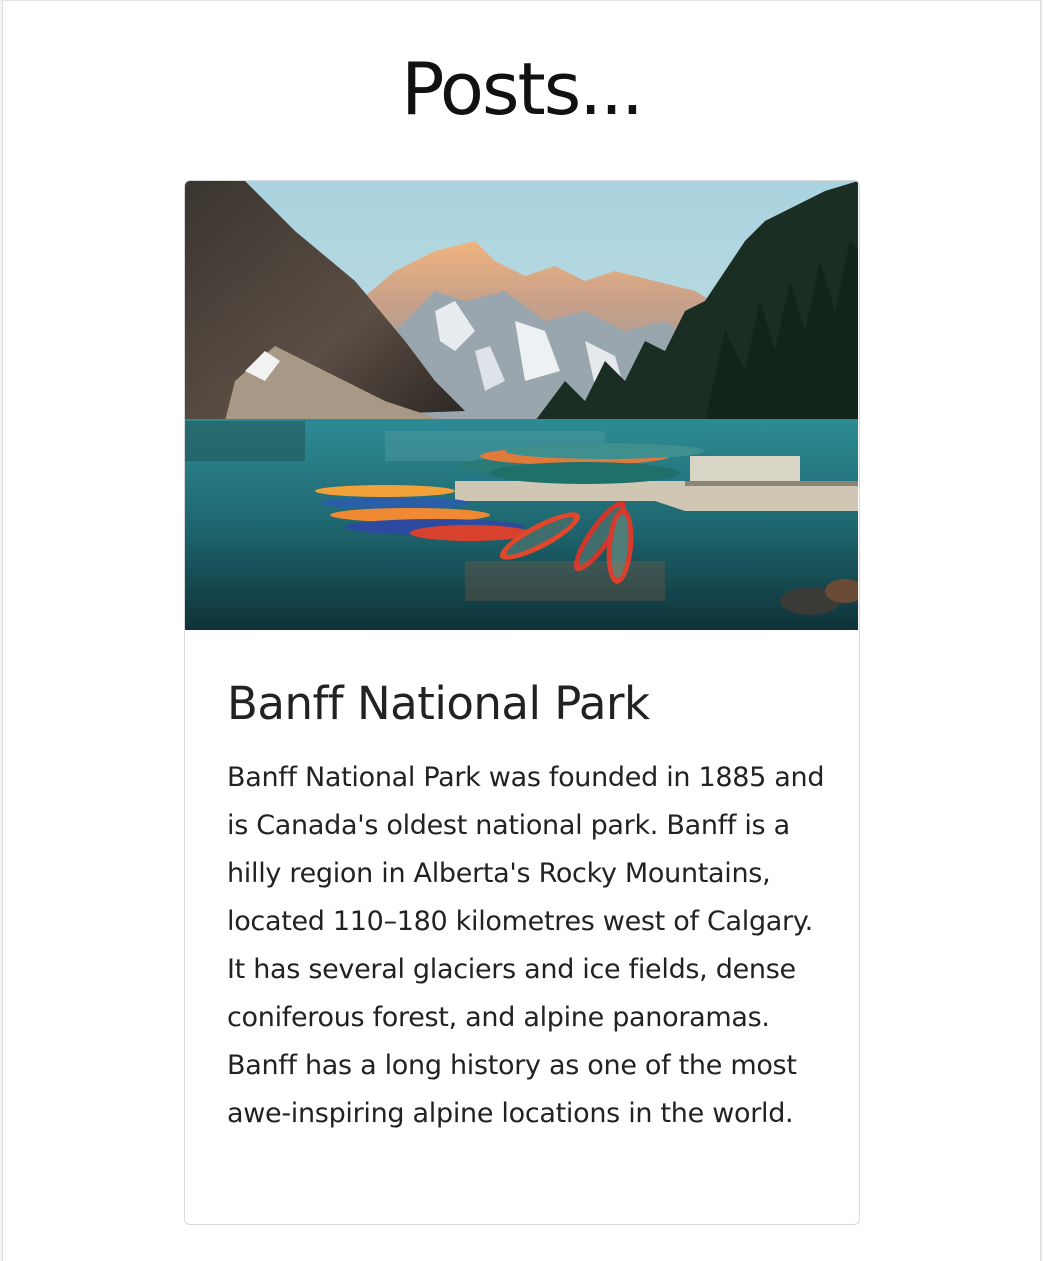  What do you see at coordinates (438, 703) in the screenshot?
I see `post-title: Banff National Park` at bounding box center [438, 703].